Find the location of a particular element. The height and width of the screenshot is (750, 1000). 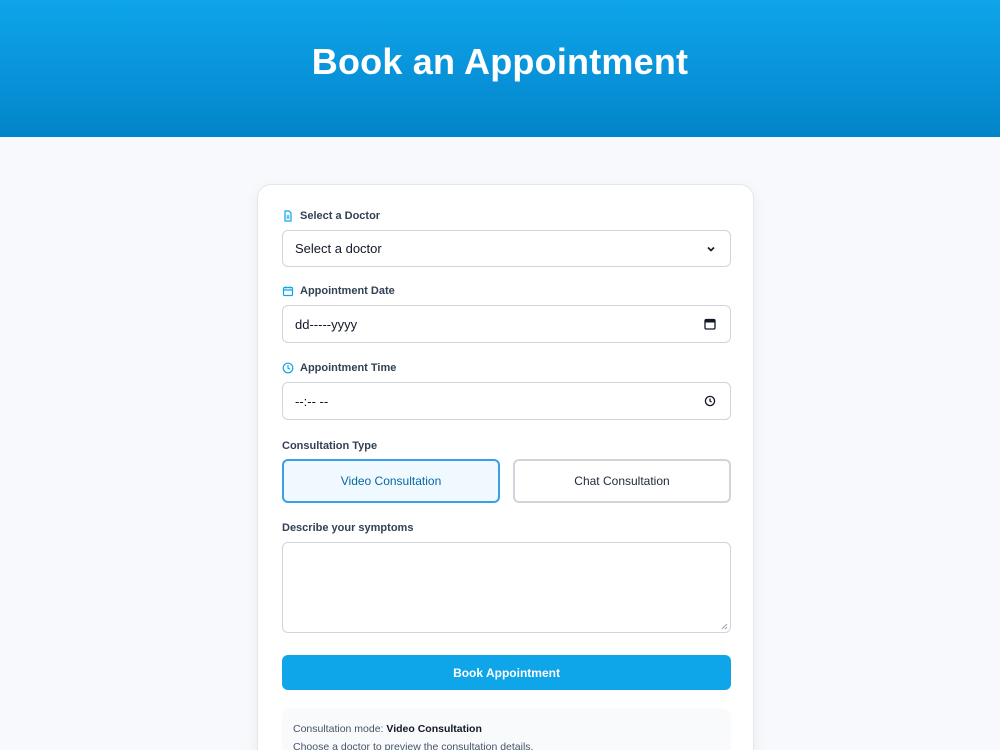

calendar-icon is located at coordinates (288, 291).